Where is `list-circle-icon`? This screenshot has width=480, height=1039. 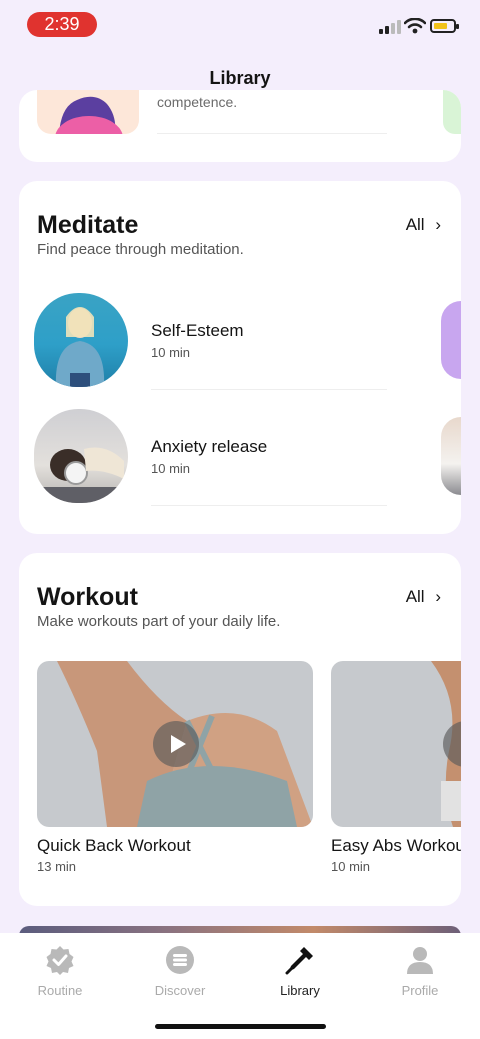 list-circle-icon is located at coordinates (180, 960).